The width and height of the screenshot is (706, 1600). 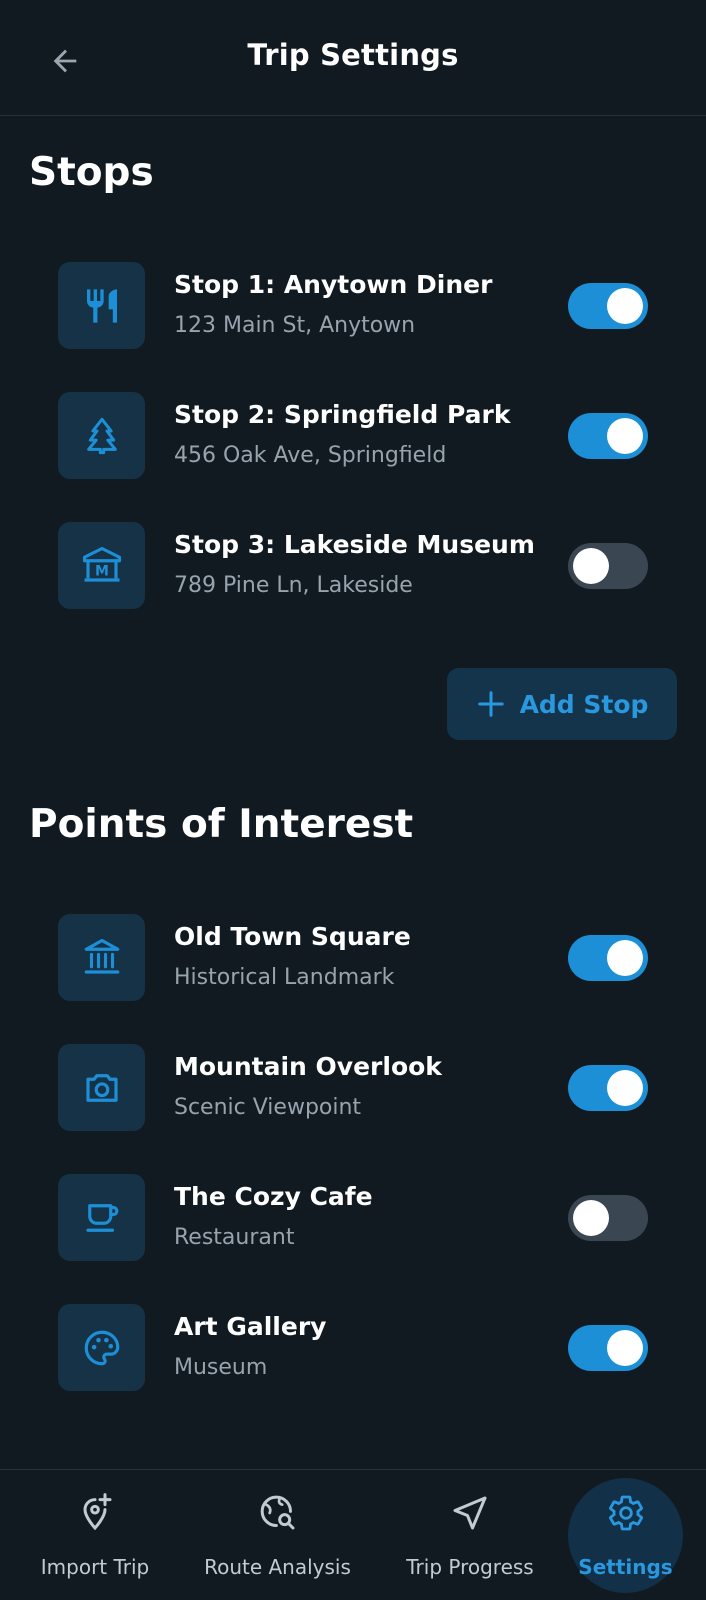 What do you see at coordinates (284, 977) in the screenshot?
I see `poi-1-category: Historical Landmark` at bounding box center [284, 977].